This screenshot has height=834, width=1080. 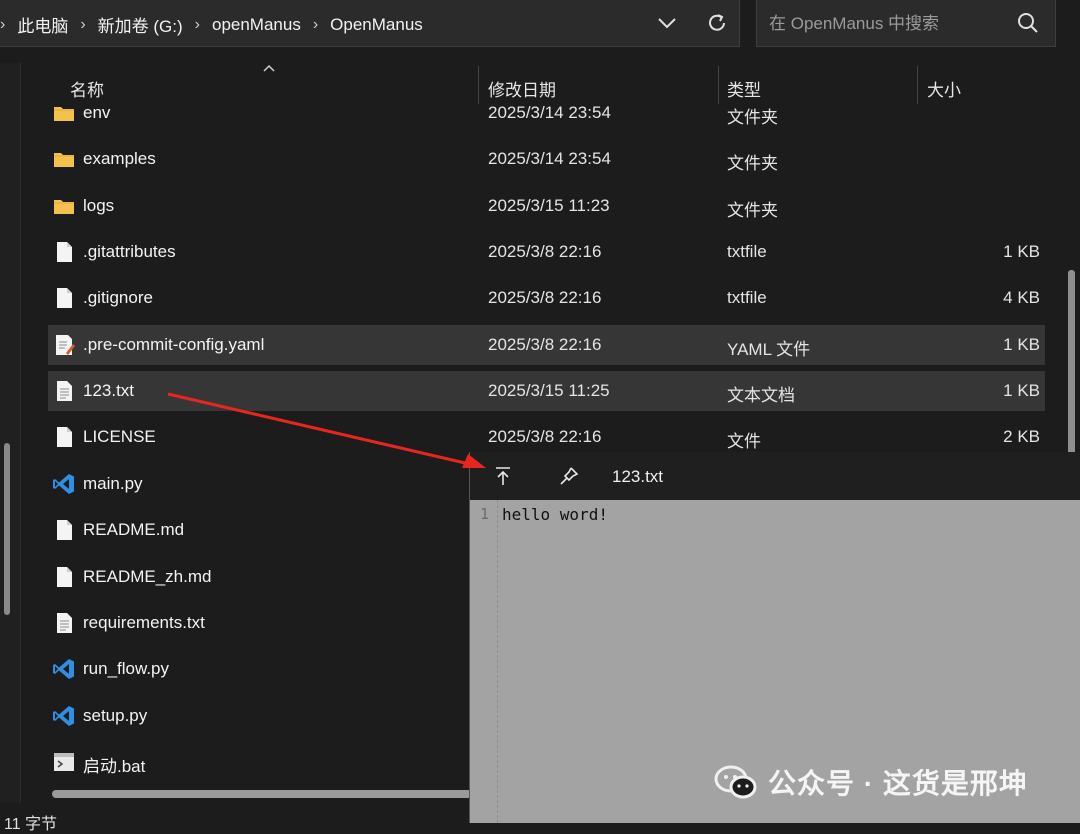 What do you see at coordinates (1021, 297) in the screenshot?
I see `file-size: 4 KB` at bounding box center [1021, 297].